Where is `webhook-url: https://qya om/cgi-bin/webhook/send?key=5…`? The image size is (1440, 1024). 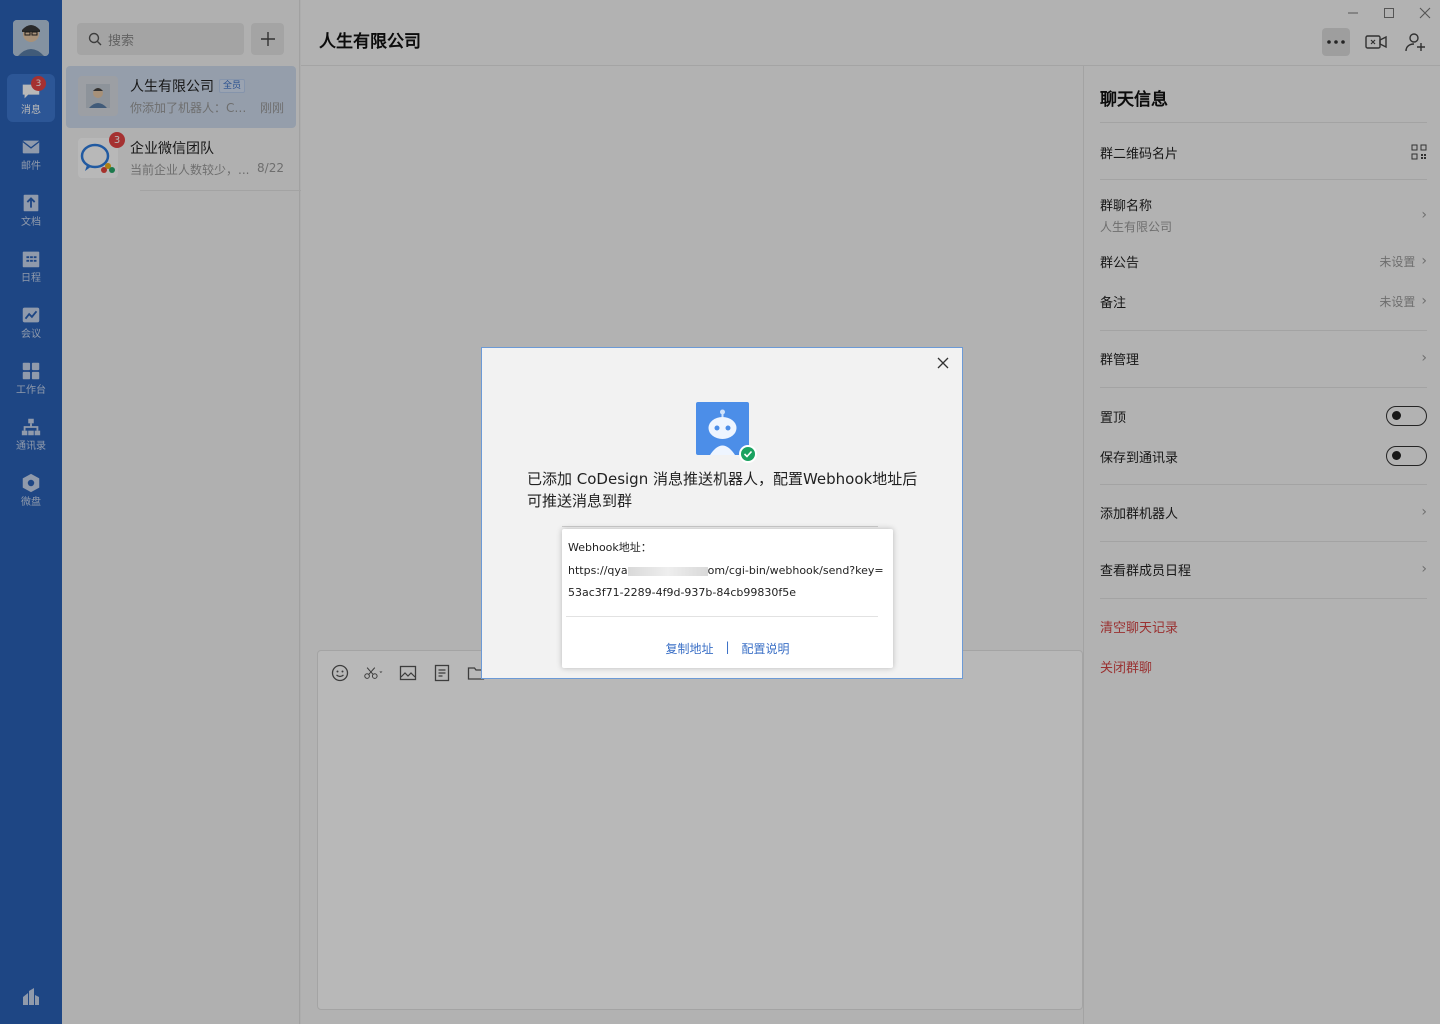 webhook-url: https://qya om/cgi-bin/webhook/send?key=5… is located at coordinates (727, 582).